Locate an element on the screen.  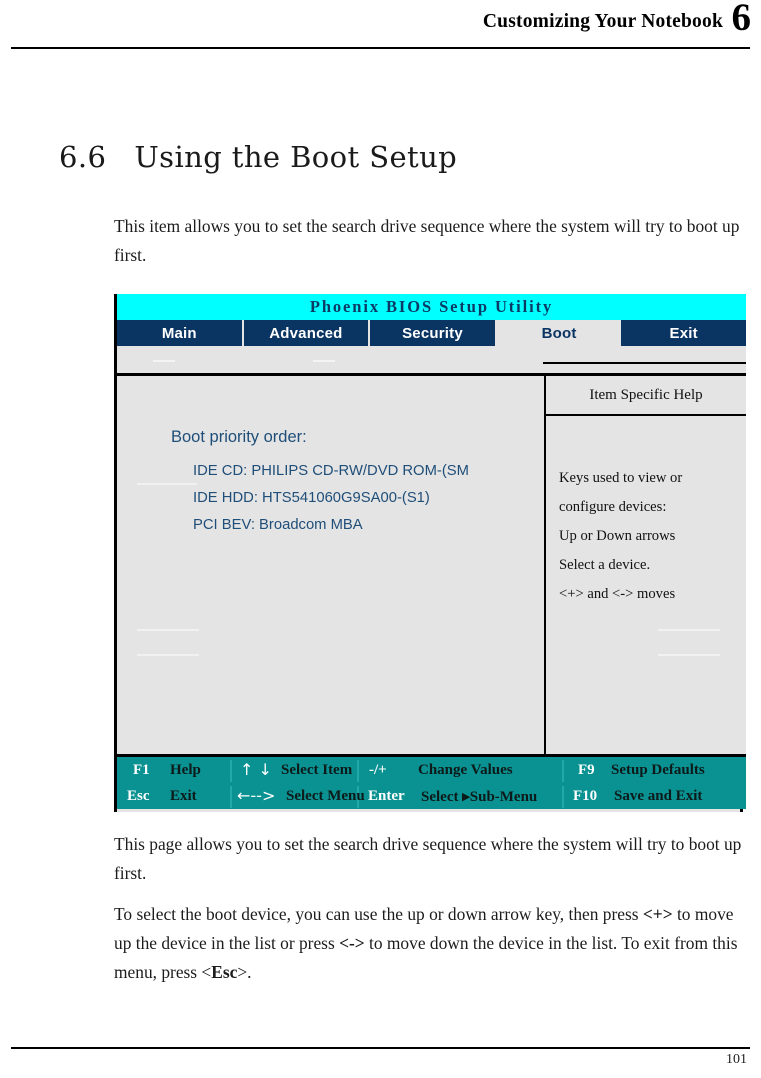
bios-title-text: Phoenix BIOS Setup Utility is located at coordinates (431, 306).